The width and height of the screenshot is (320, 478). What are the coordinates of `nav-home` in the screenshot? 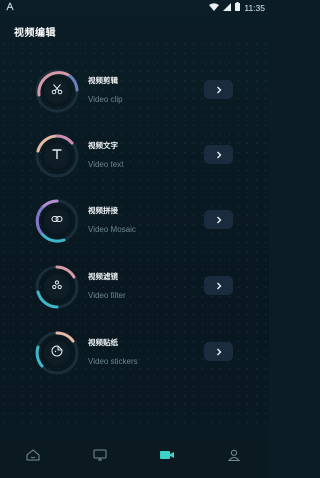 It's located at (33, 457).